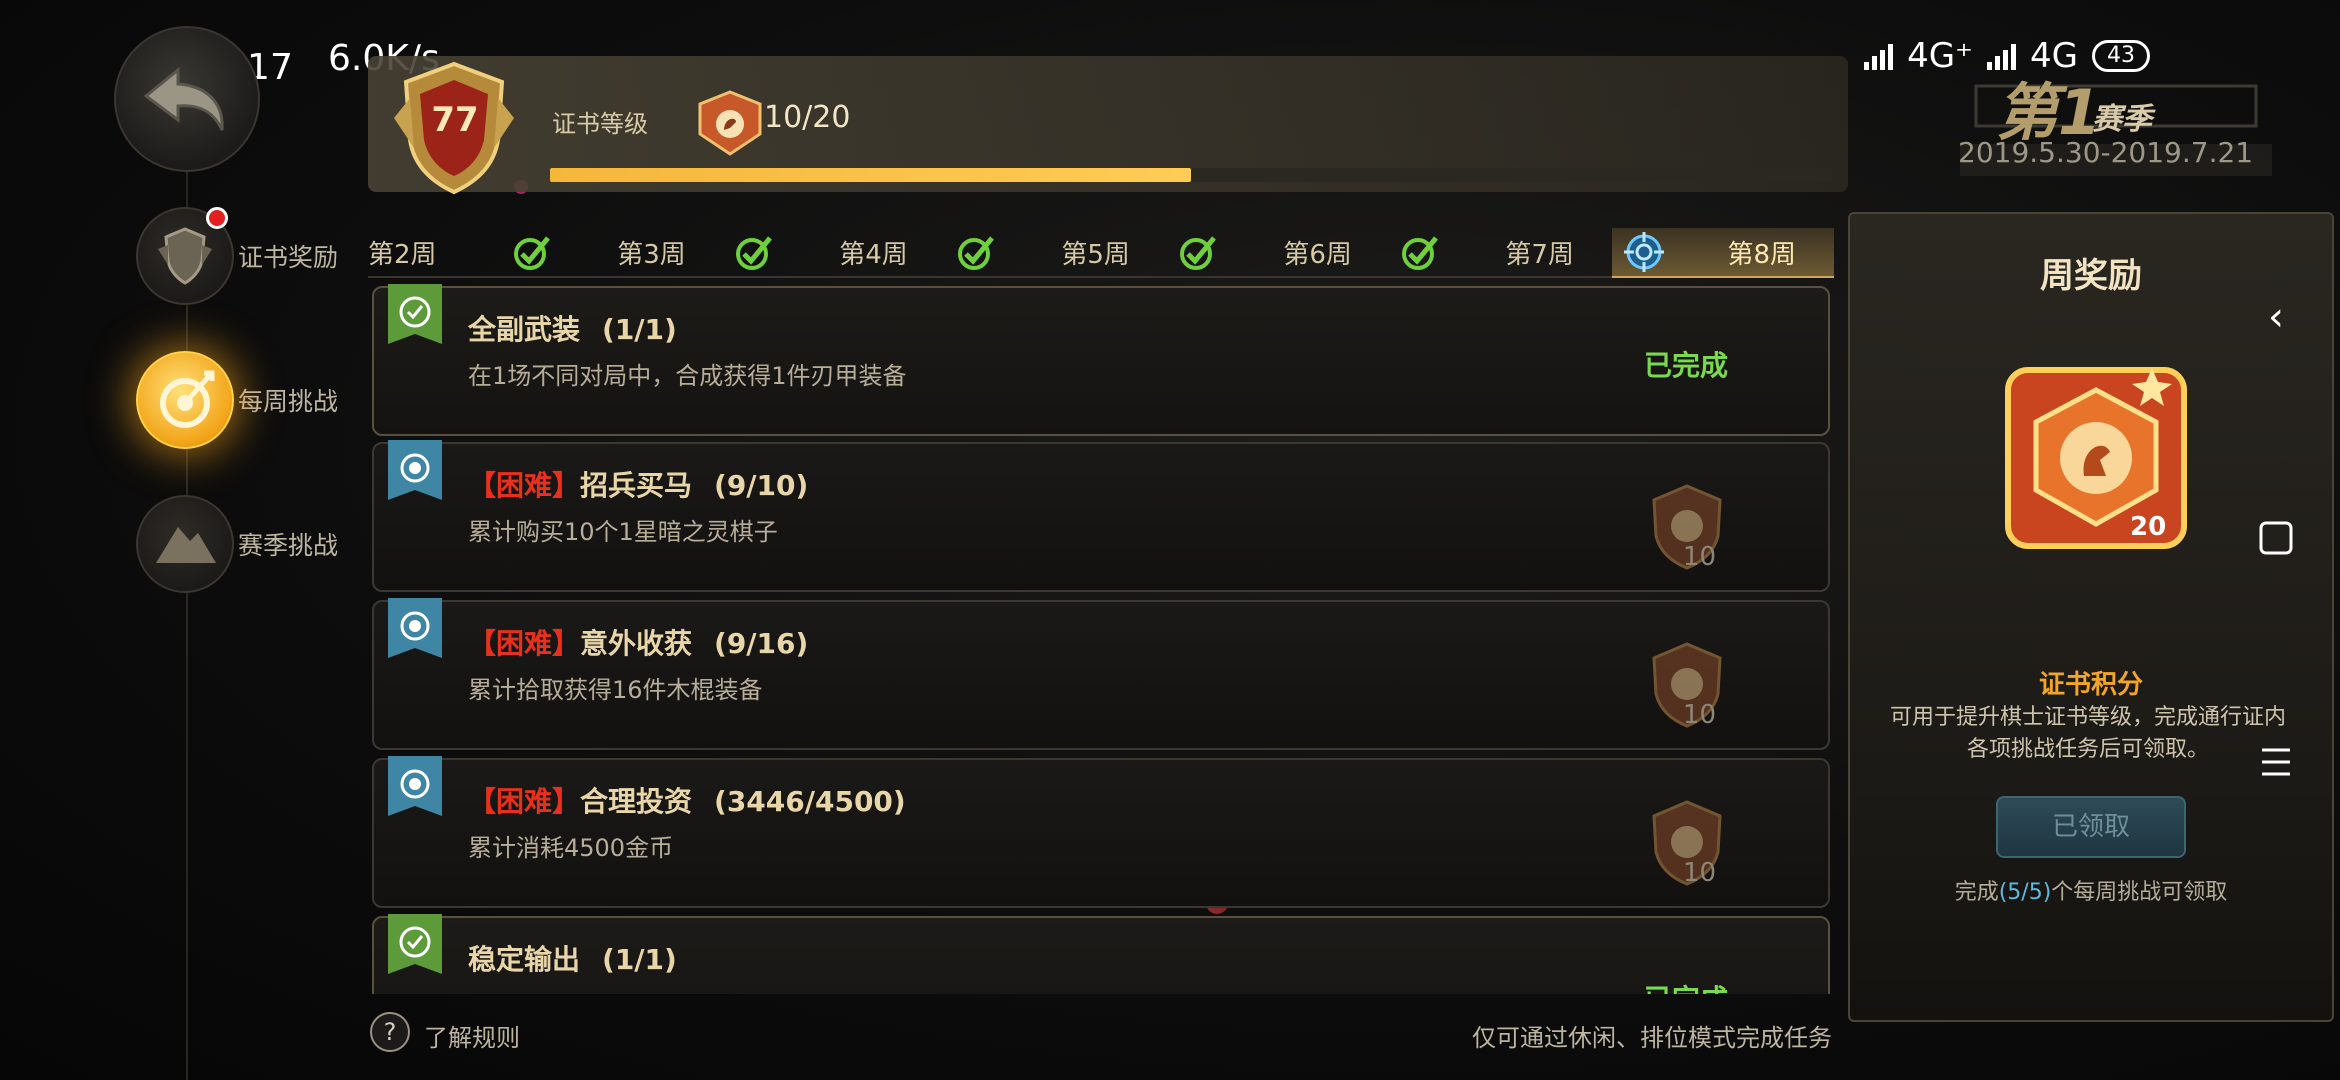 The image size is (2340, 1080). What do you see at coordinates (1101, 954) in the screenshot?
I see `task-item: 稳定输出(1/1) 已完成` at bounding box center [1101, 954].